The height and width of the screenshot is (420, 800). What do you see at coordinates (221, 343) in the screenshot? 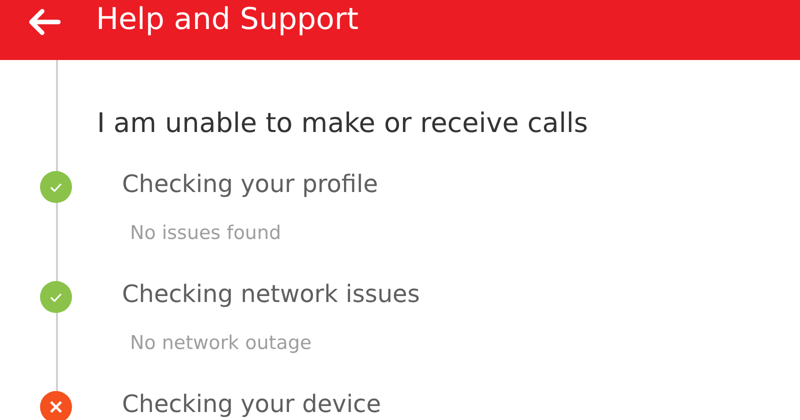
I see `step-result: No network outage` at bounding box center [221, 343].